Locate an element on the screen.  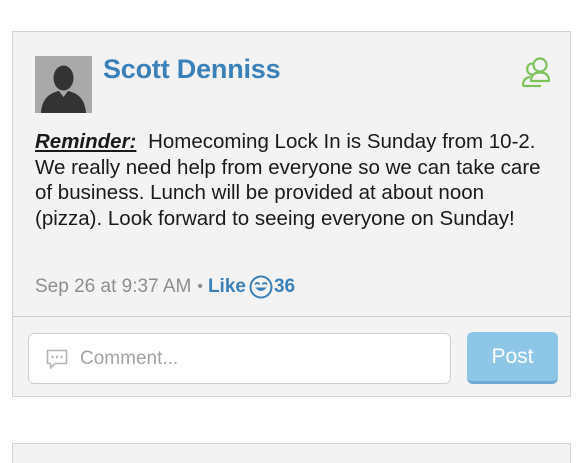
card-divider is located at coordinates (291, 316).